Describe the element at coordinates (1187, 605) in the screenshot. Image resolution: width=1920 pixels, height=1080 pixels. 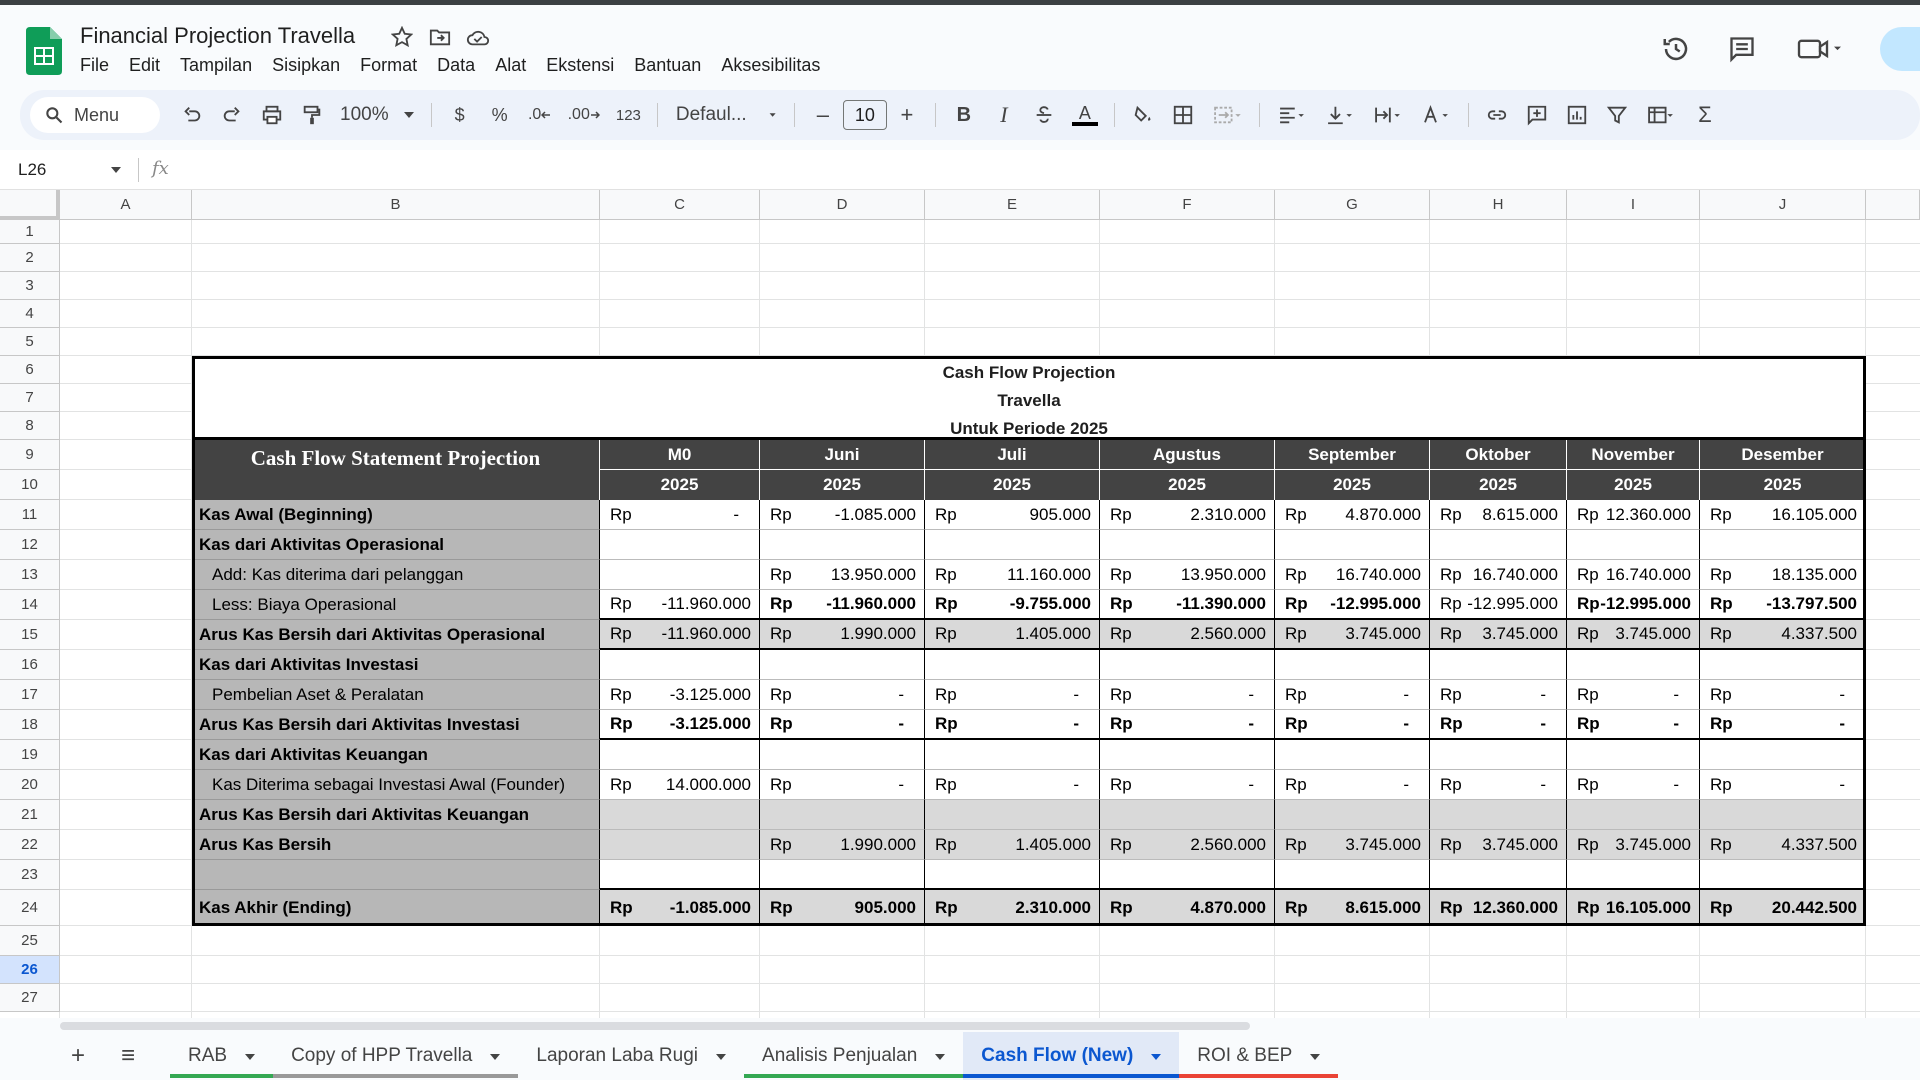
I see `value-cell: Rp -11.390.000` at that location.